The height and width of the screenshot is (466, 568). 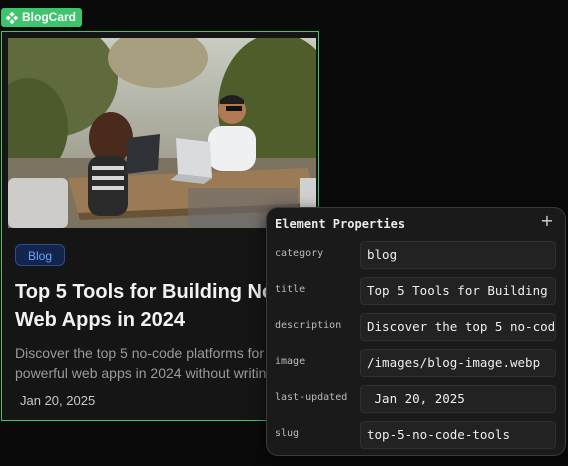 I want to click on property-label: slug, so click(x=287, y=433).